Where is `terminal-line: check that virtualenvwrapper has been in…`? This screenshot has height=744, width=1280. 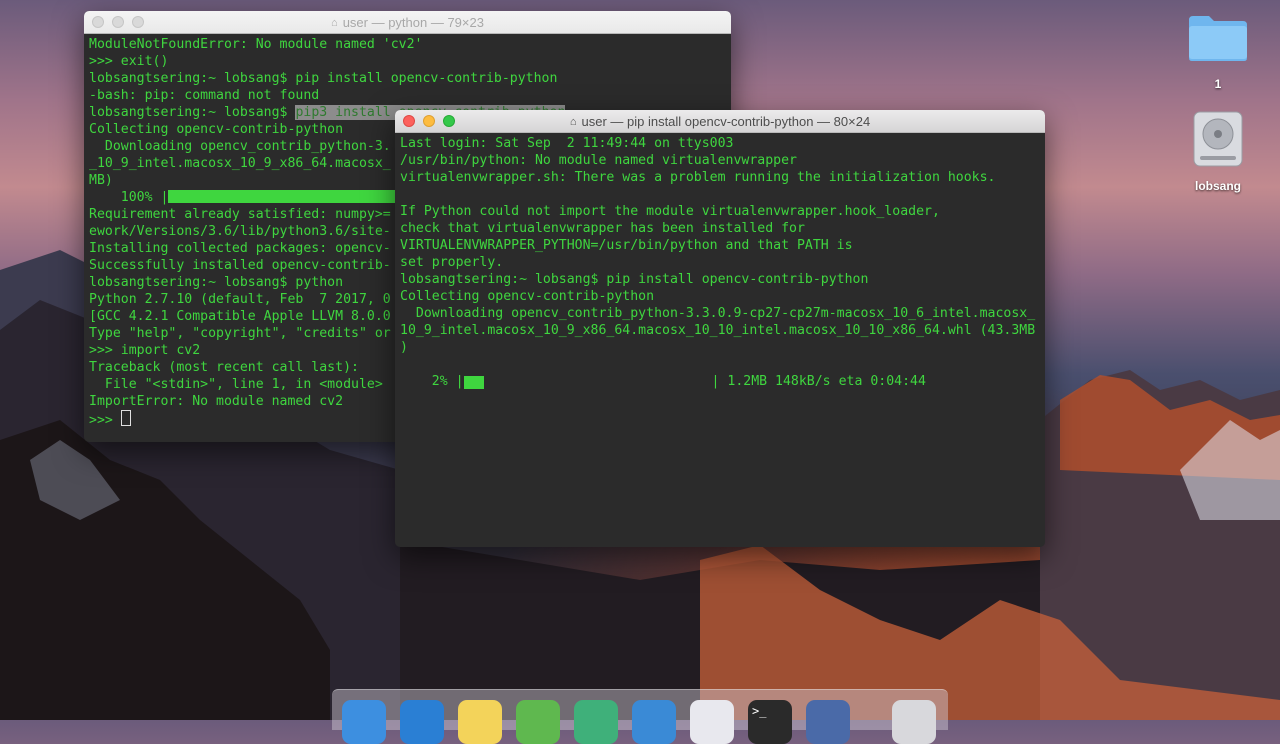 terminal-line: check that virtualenvwrapper has been in… is located at coordinates (602, 228).